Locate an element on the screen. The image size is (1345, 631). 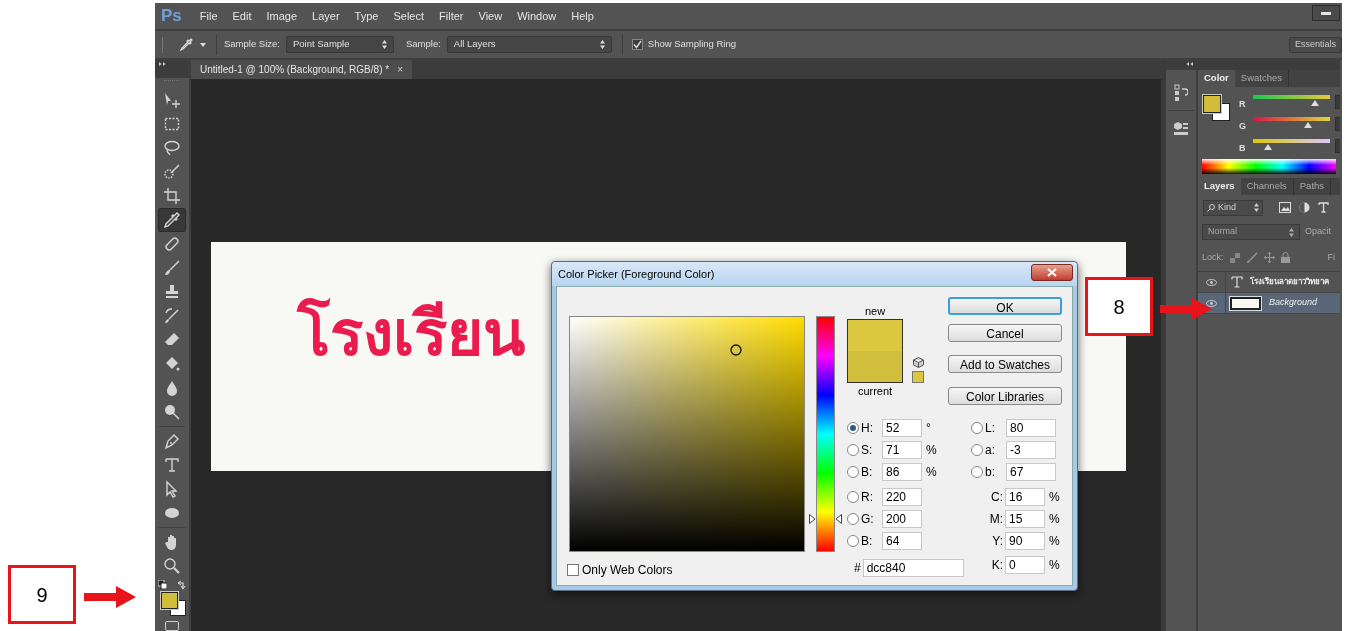
grip-icon is located at coordinates (162, 44).